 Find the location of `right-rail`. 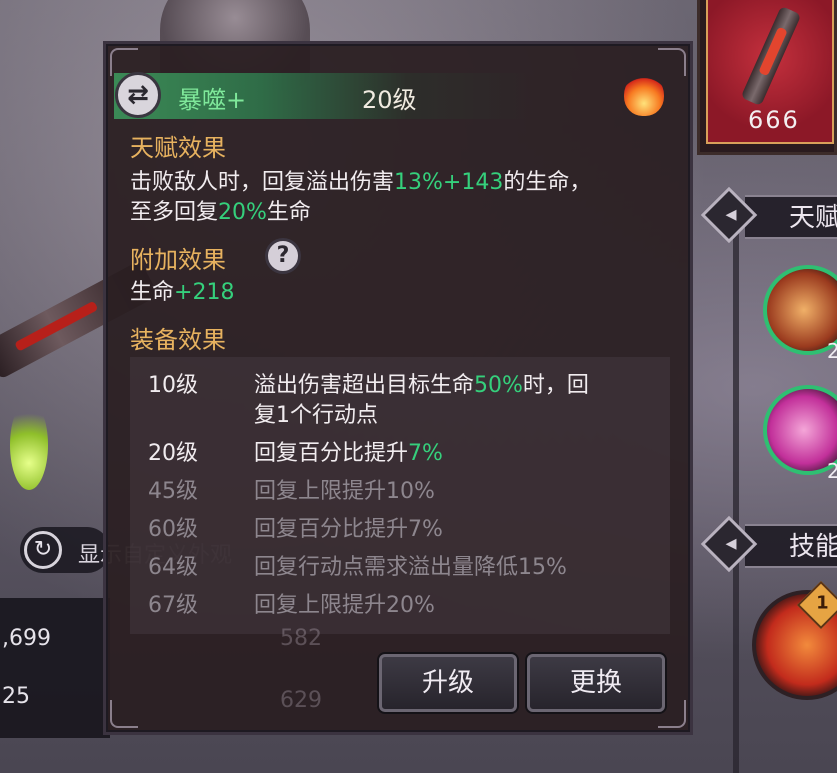

right-rail is located at coordinates (736, 486).